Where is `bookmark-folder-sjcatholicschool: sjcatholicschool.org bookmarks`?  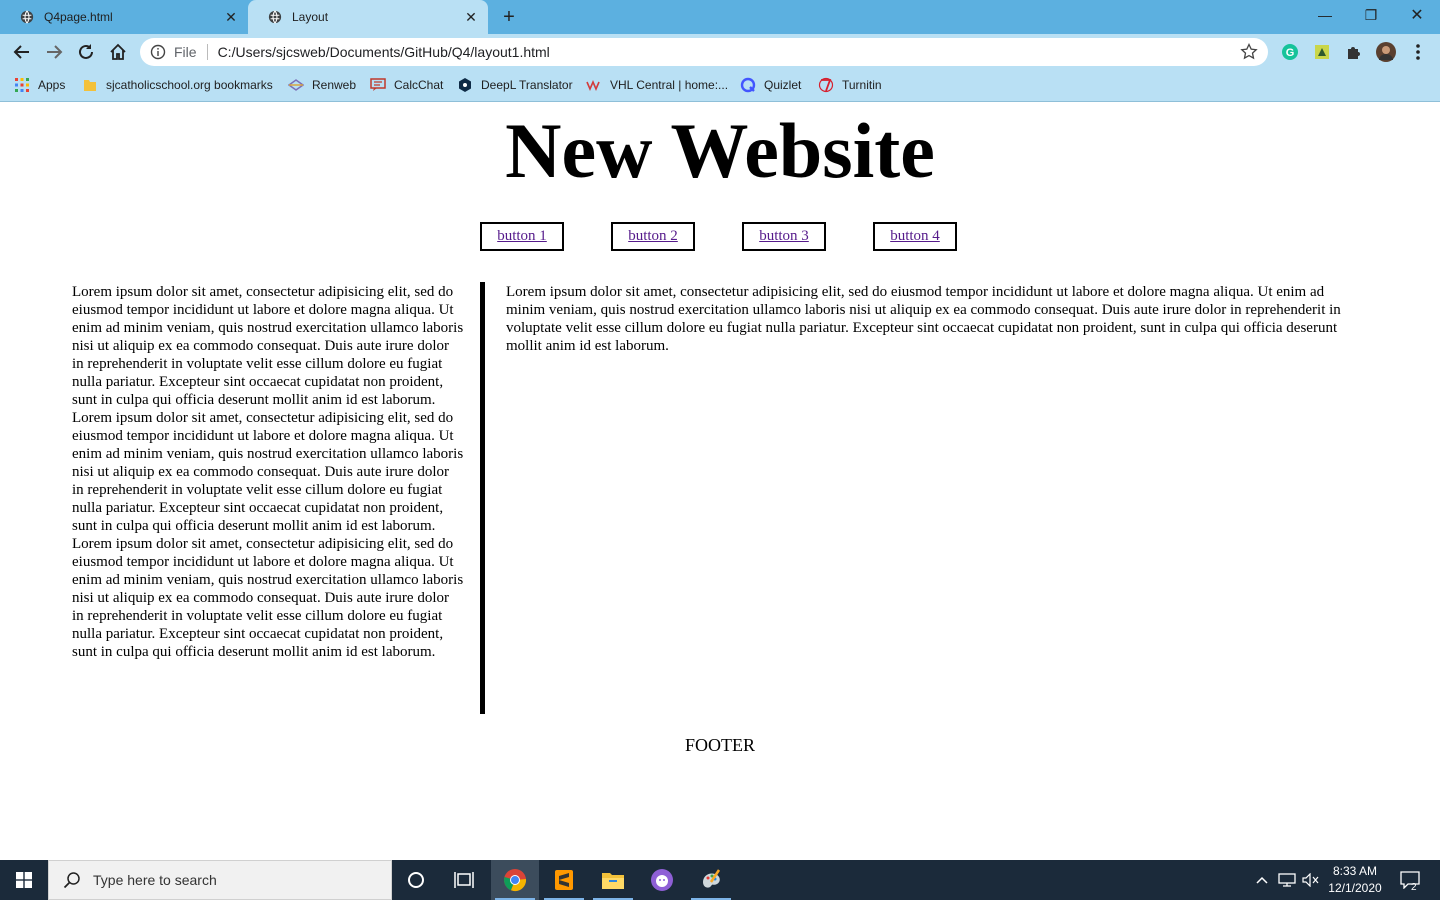 bookmark-folder-sjcatholicschool: sjcatholicschool.org bookmarks is located at coordinates (177, 85).